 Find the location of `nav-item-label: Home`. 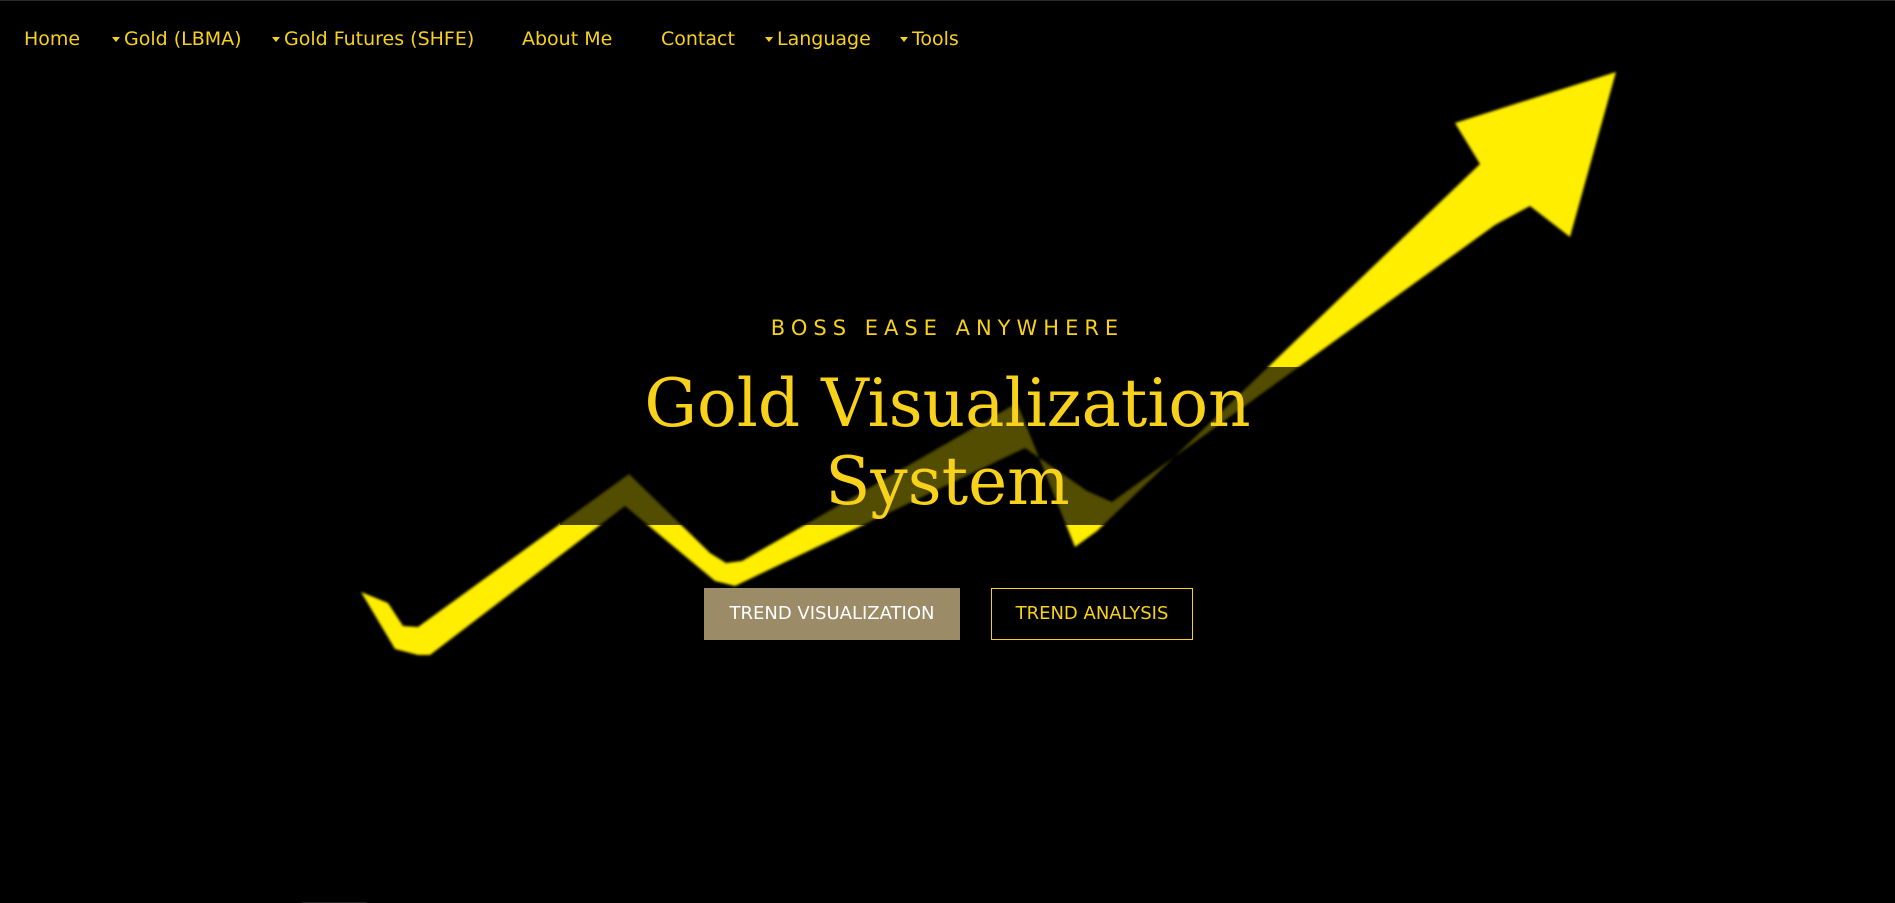

nav-item-label: Home is located at coordinates (52, 39).